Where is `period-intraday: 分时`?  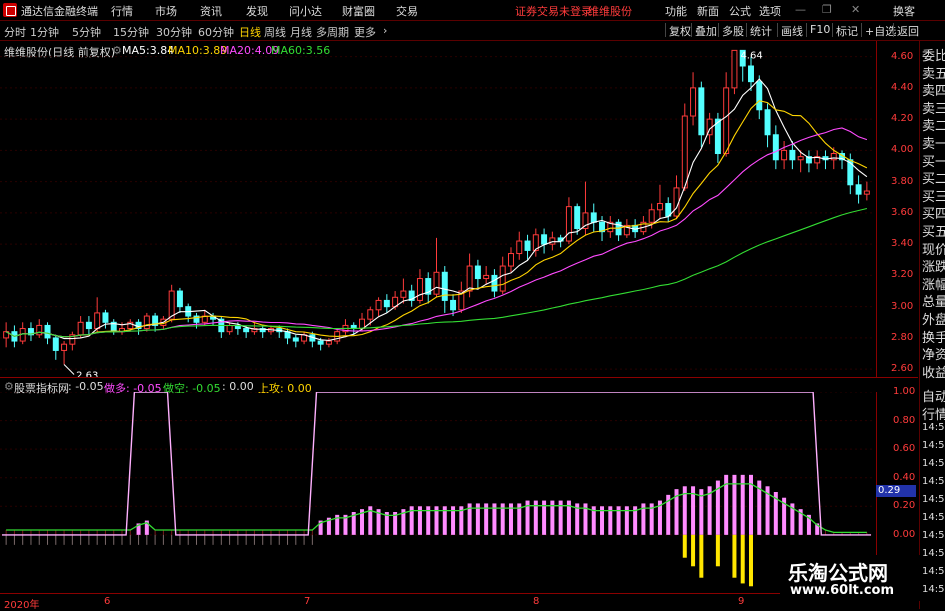 period-intraday: 分时 is located at coordinates (15, 32).